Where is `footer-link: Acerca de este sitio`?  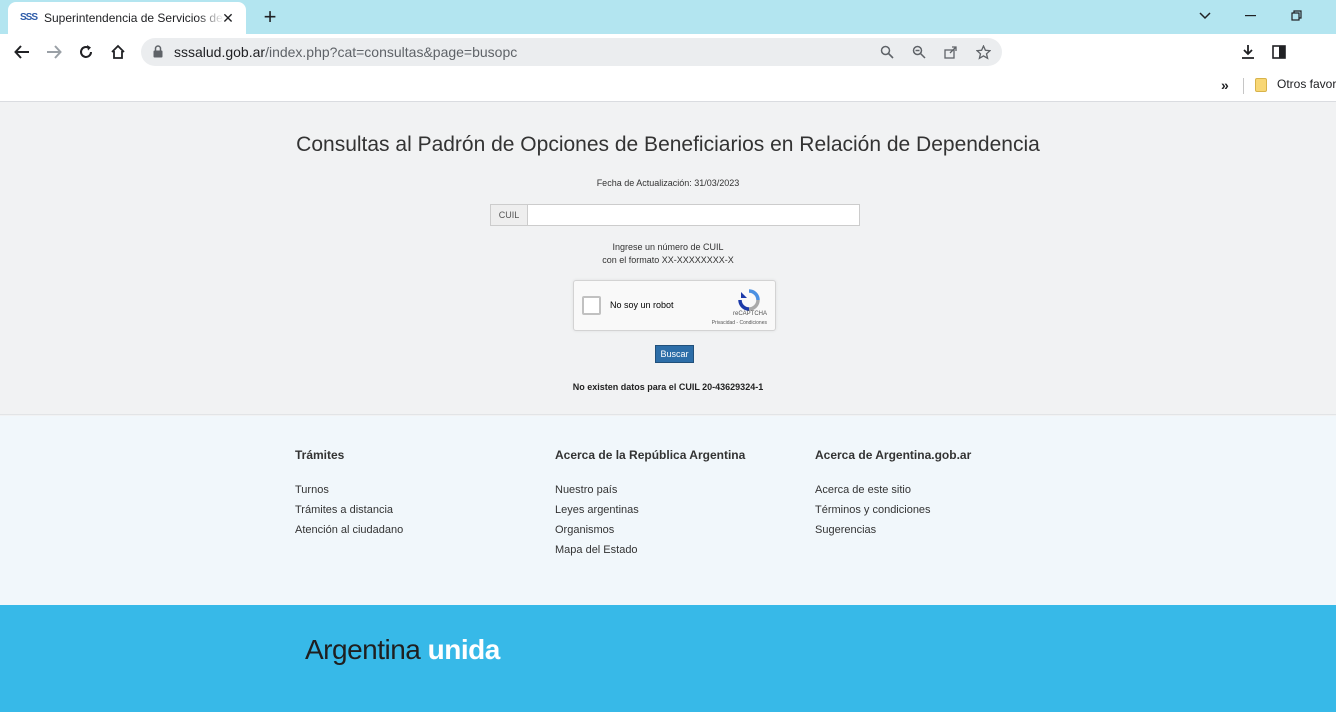
footer-link: Acerca de este sitio is located at coordinates (893, 494).